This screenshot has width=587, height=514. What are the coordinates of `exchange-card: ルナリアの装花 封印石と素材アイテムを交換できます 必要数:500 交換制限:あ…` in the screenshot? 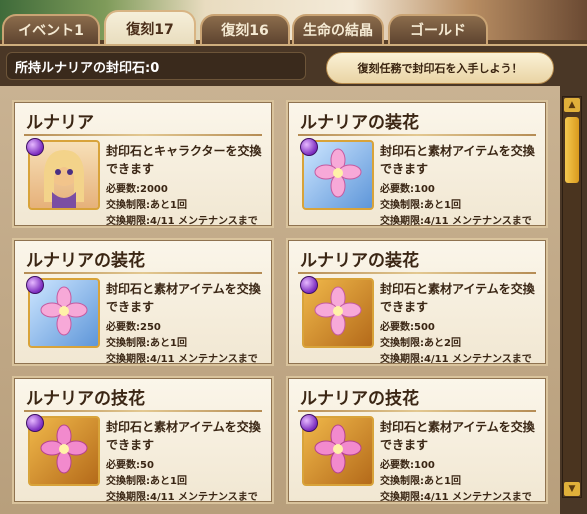 It's located at (417, 302).